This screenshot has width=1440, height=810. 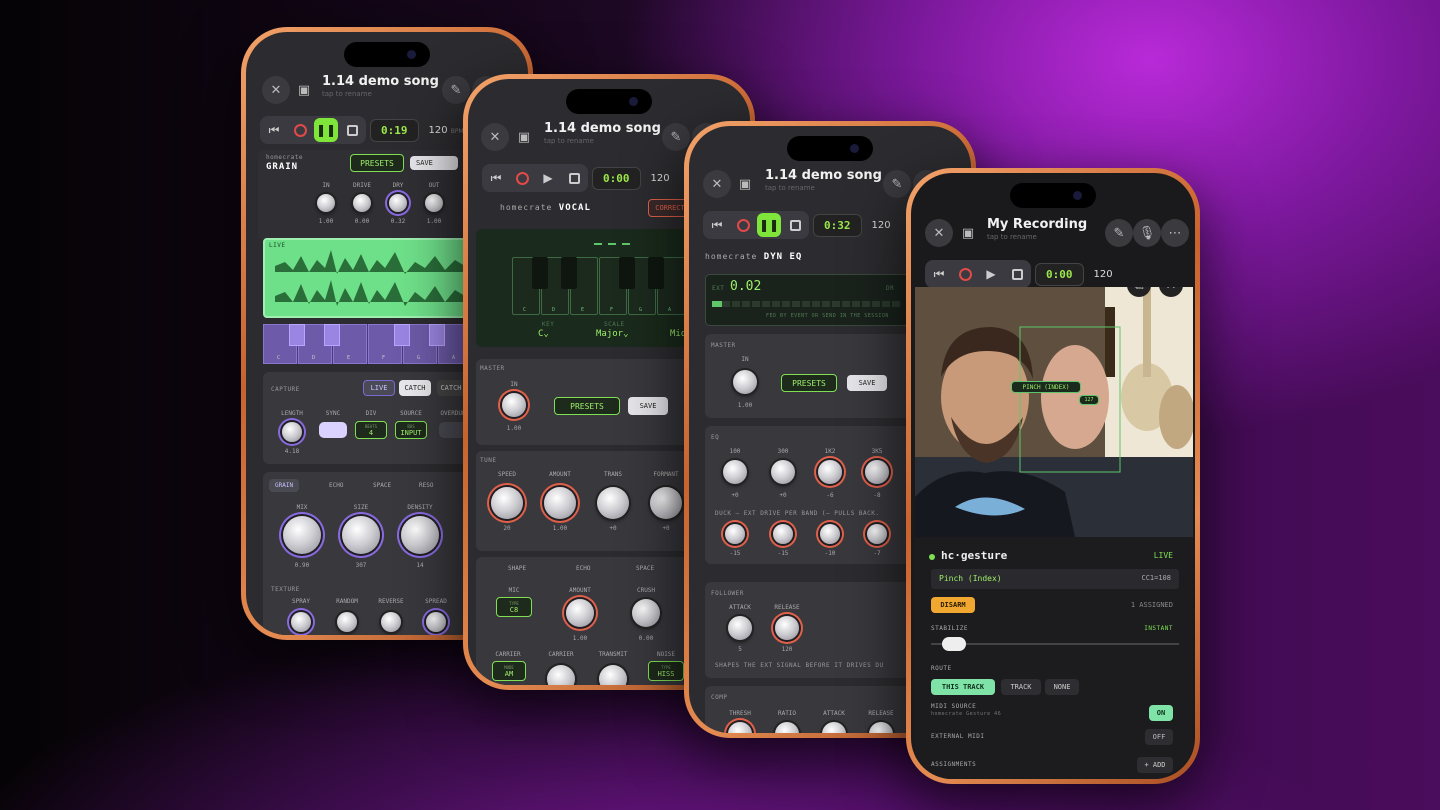 What do you see at coordinates (517, 568) in the screenshot?
I see `tab-shape: SHAPE` at bounding box center [517, 568].